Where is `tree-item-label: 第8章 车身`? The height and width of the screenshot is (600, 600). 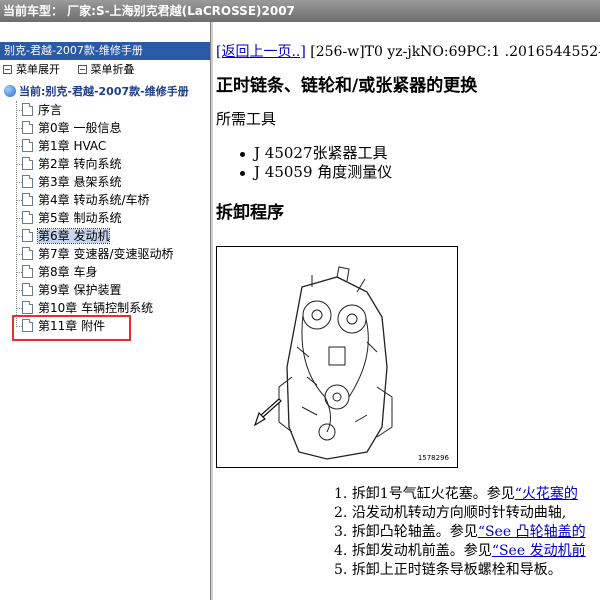 tree-item-label: 第8章 车身 is located at coordinates (68, 272).